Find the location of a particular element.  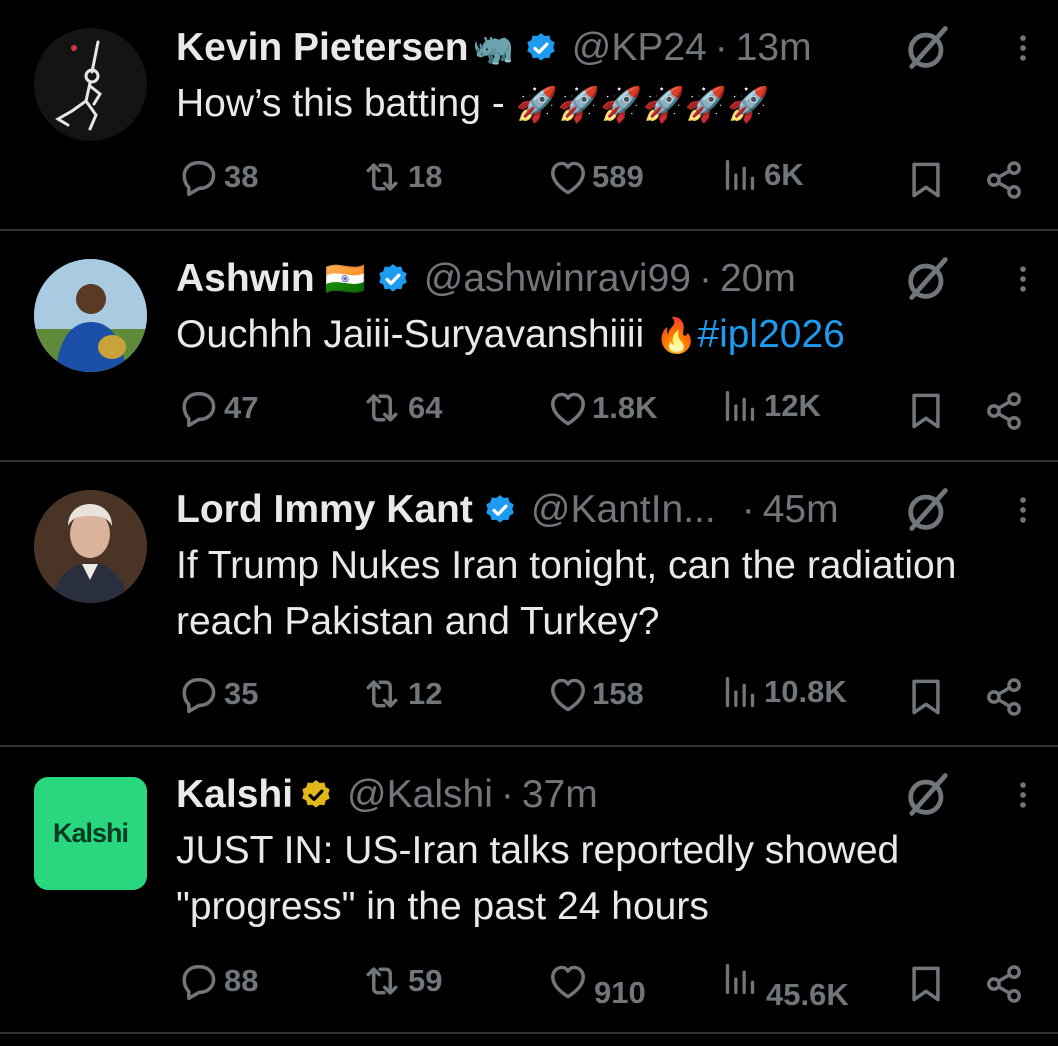

tweet-header: Kalshi @Kalshi · 37m is located at coordinates (387, 795).